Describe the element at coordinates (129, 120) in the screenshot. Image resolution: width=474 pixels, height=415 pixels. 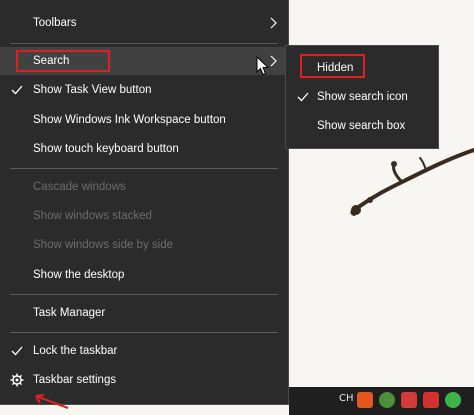
I see `menu-item-label: Show Windows Ink Workspace button` at that location.